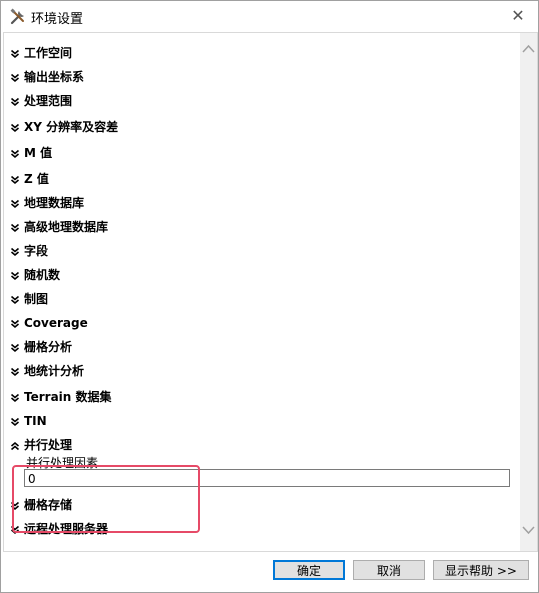  What do you see at coordinates (68, 397) in the screenshot?
I see `section-label: Terrain 数据集` at bounding box center [68, 397].